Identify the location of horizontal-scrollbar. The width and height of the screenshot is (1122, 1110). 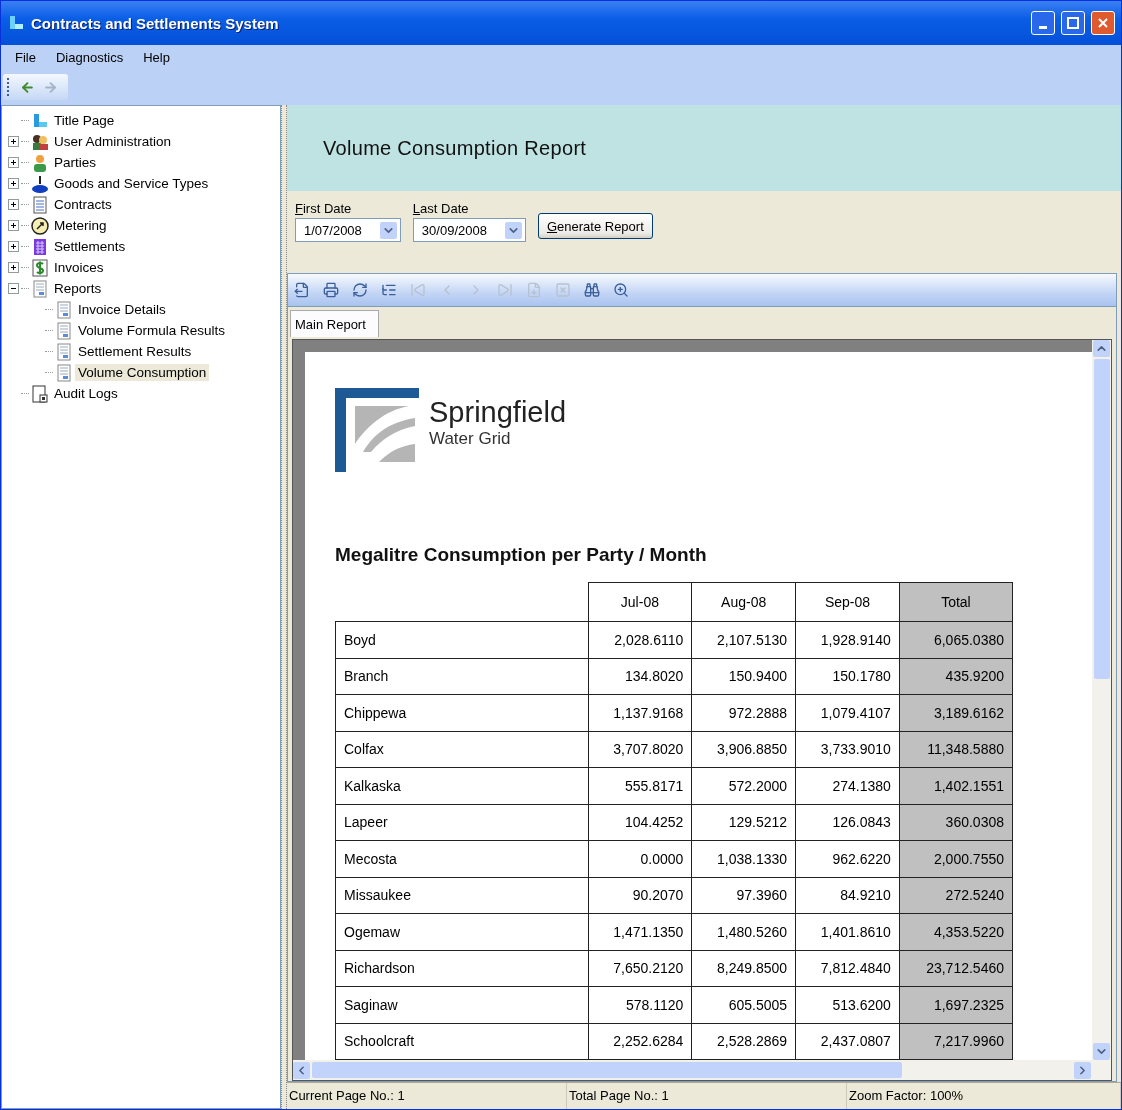
(702, 1070).